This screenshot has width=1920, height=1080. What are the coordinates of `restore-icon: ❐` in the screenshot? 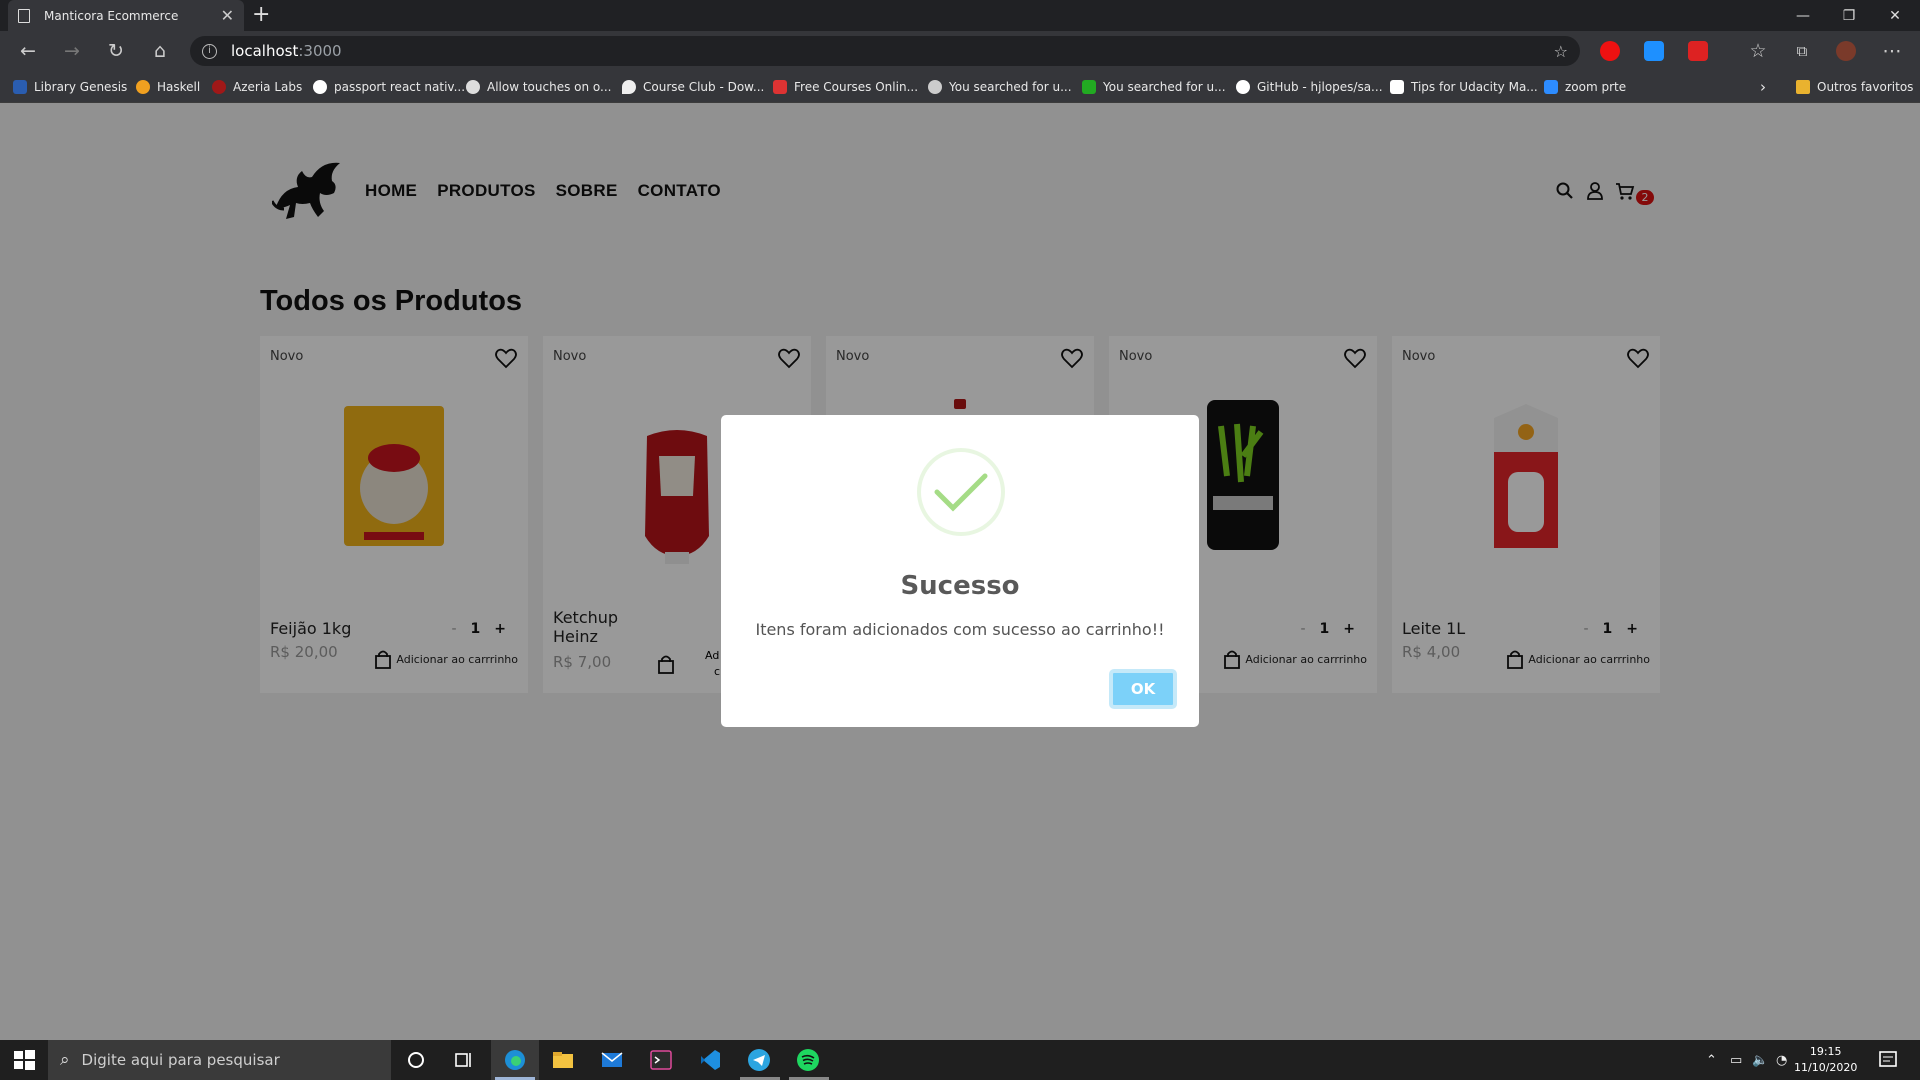 It's located at (1849, 15).